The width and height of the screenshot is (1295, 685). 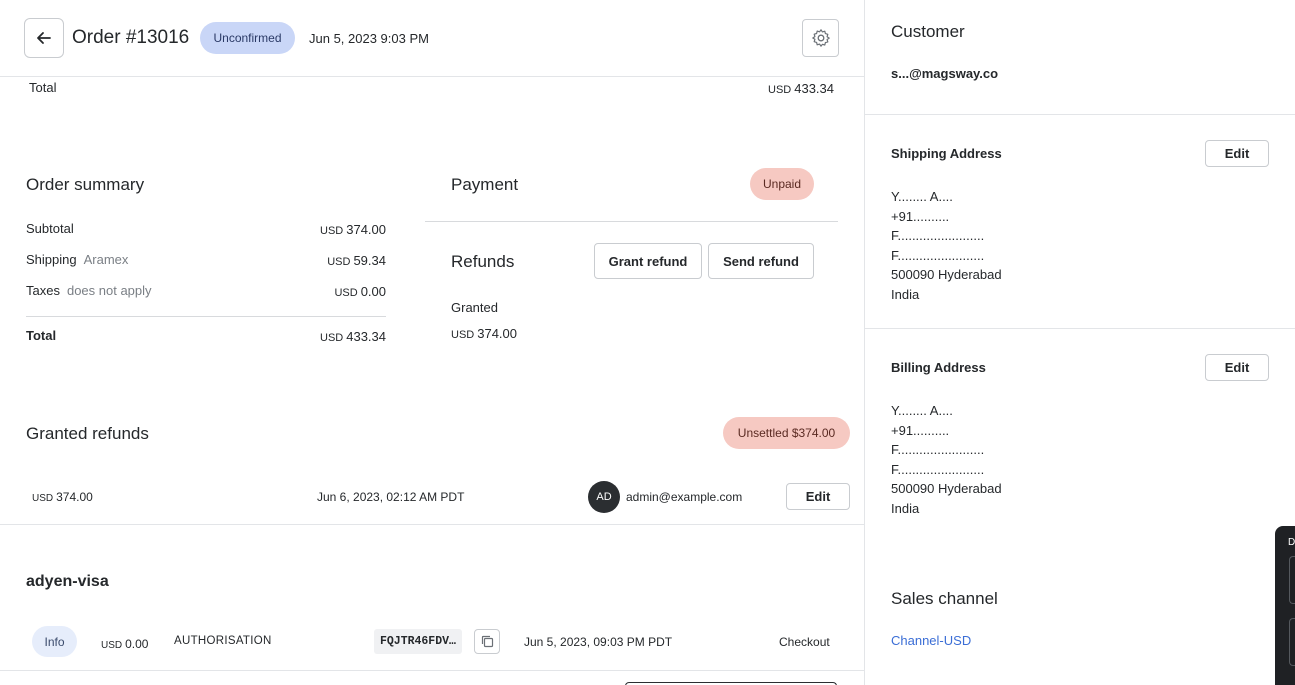 What do you see at coordinates (43, 87) in the screenshot?
I see `top-total-label: Total` at bounding box center [43, 87].